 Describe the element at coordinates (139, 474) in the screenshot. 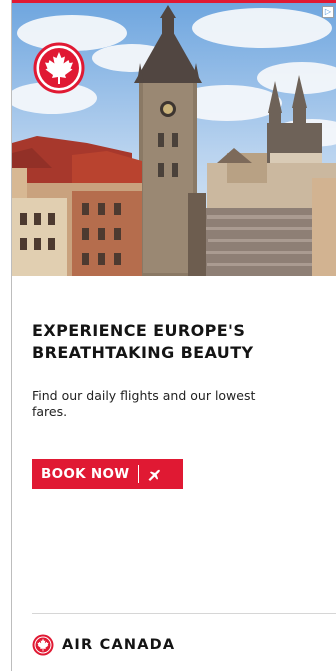

I see `cta-separator` at that location.